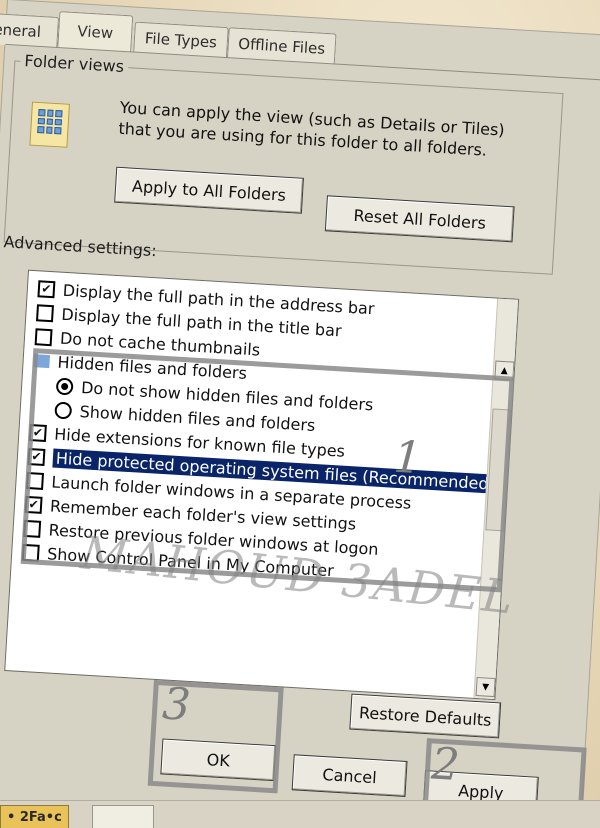 This screenshot has height=828, width=600. I want to click on taskbar-item-secondary, so click(123, 816).